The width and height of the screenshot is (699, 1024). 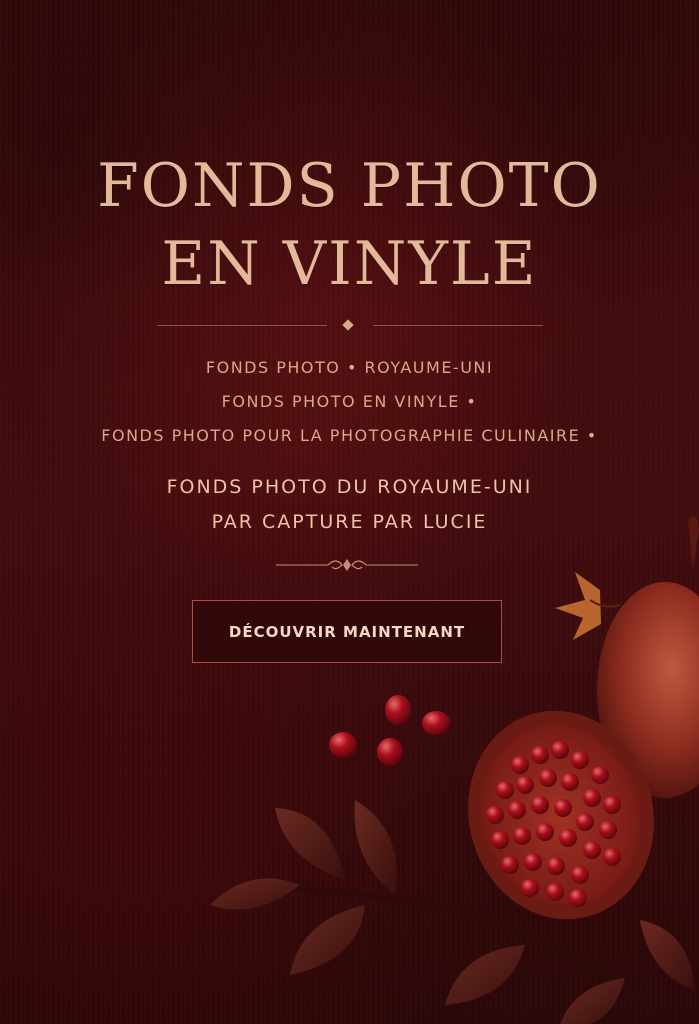 What do you see at coordinates (349, 186) in the screenshot?
I see `hero-title-line-1: FONDS PHOTO` at bounding box center [349, 186].